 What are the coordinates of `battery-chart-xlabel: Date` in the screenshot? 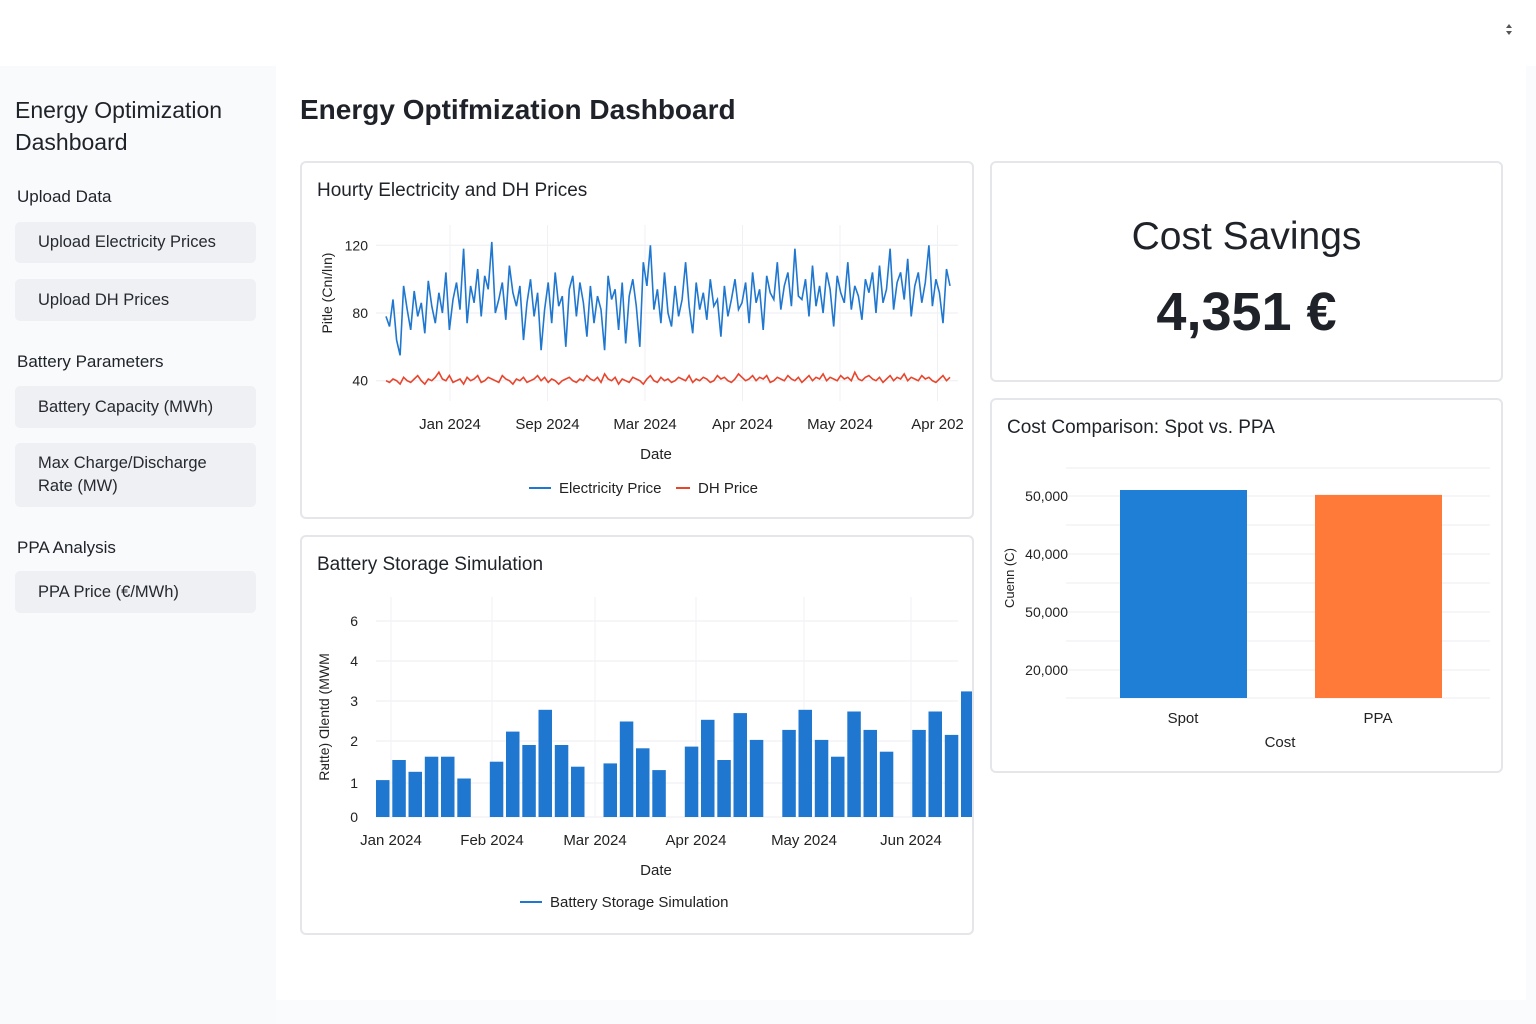 It's located at (656, 870).